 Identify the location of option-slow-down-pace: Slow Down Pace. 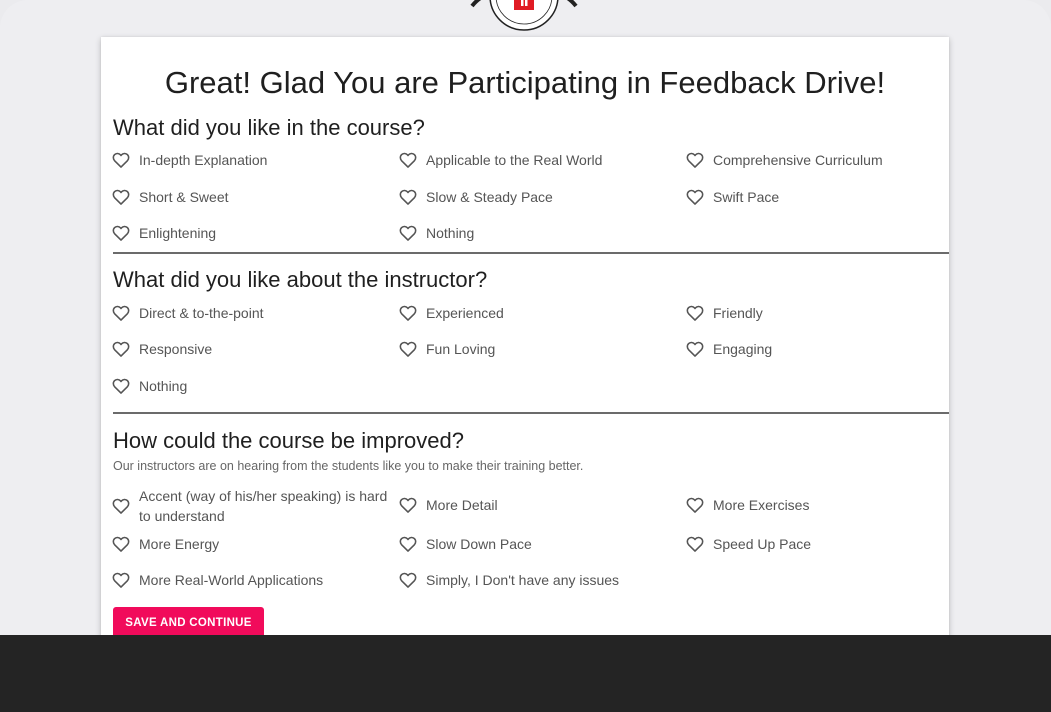
(465, 544).